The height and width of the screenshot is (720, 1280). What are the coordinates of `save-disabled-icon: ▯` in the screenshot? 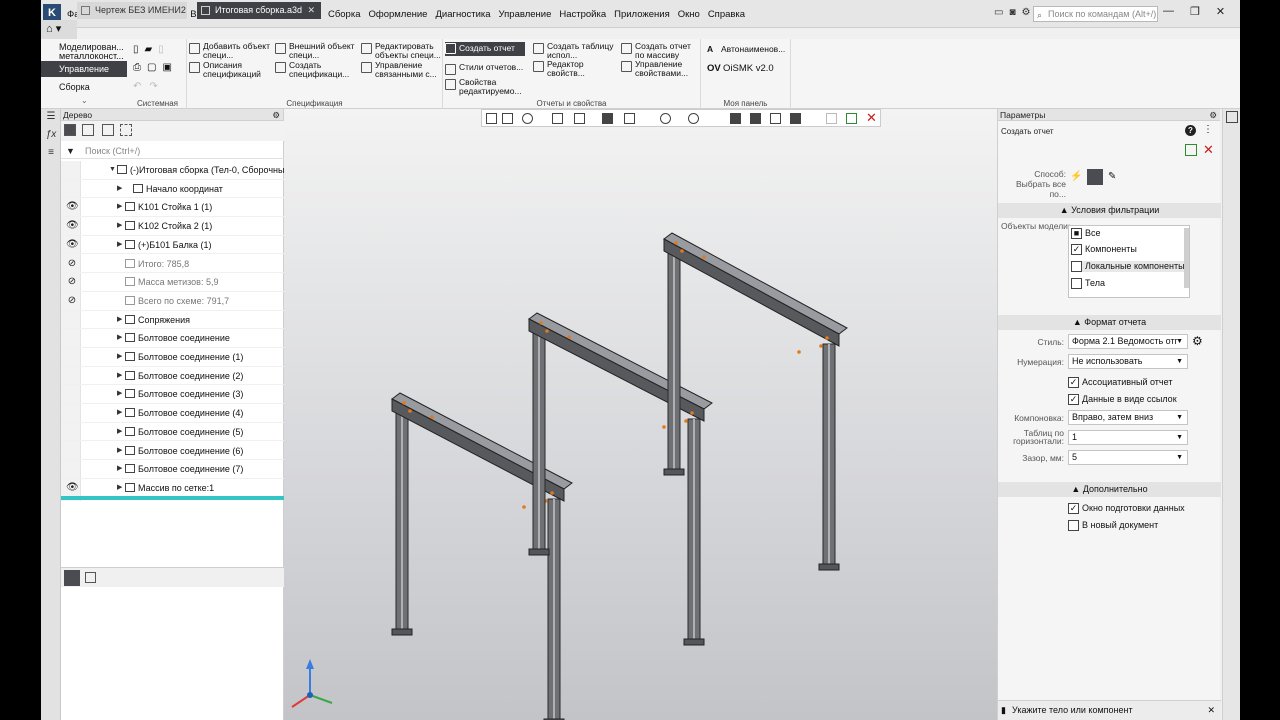 It's located at (161, 49).